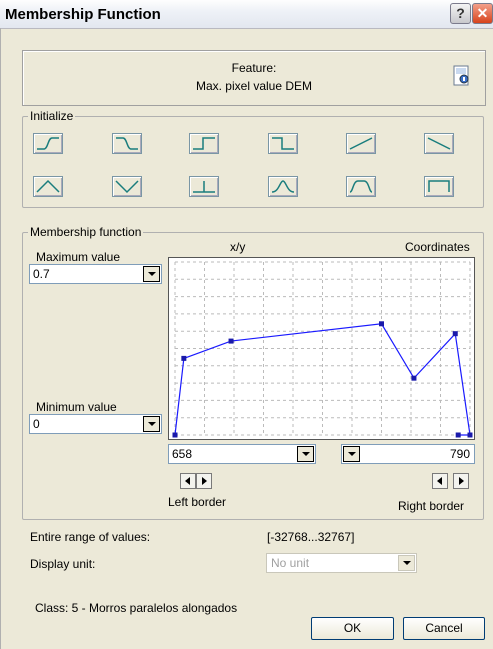  I want to click on ok-button: OK, so click(352, 628).